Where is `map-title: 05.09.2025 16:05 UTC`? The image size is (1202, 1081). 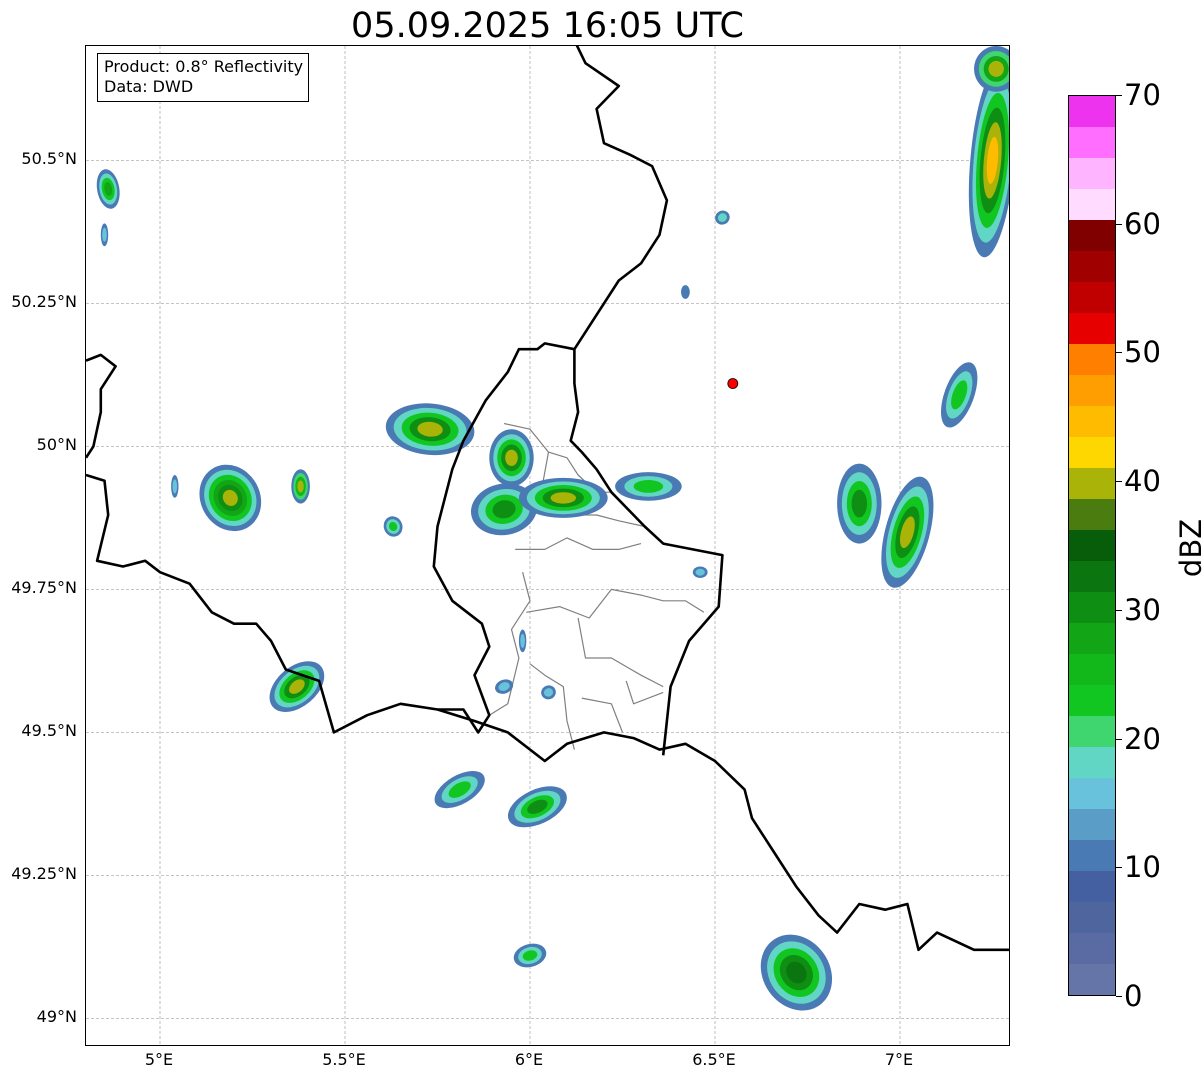 map-title: 05.09.2025 16:05 UTC is located at coordinates (547, 26).